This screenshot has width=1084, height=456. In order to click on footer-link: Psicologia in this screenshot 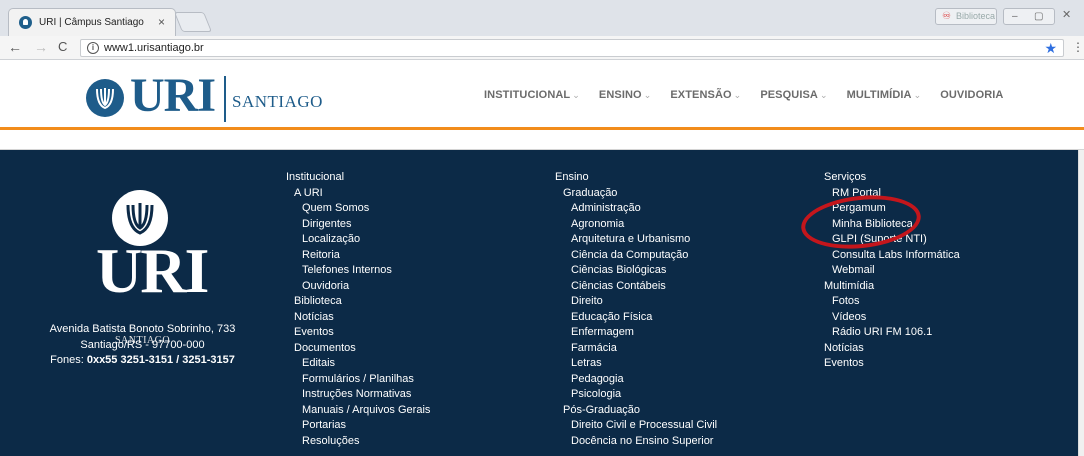, I will do `click(636, 395)`.